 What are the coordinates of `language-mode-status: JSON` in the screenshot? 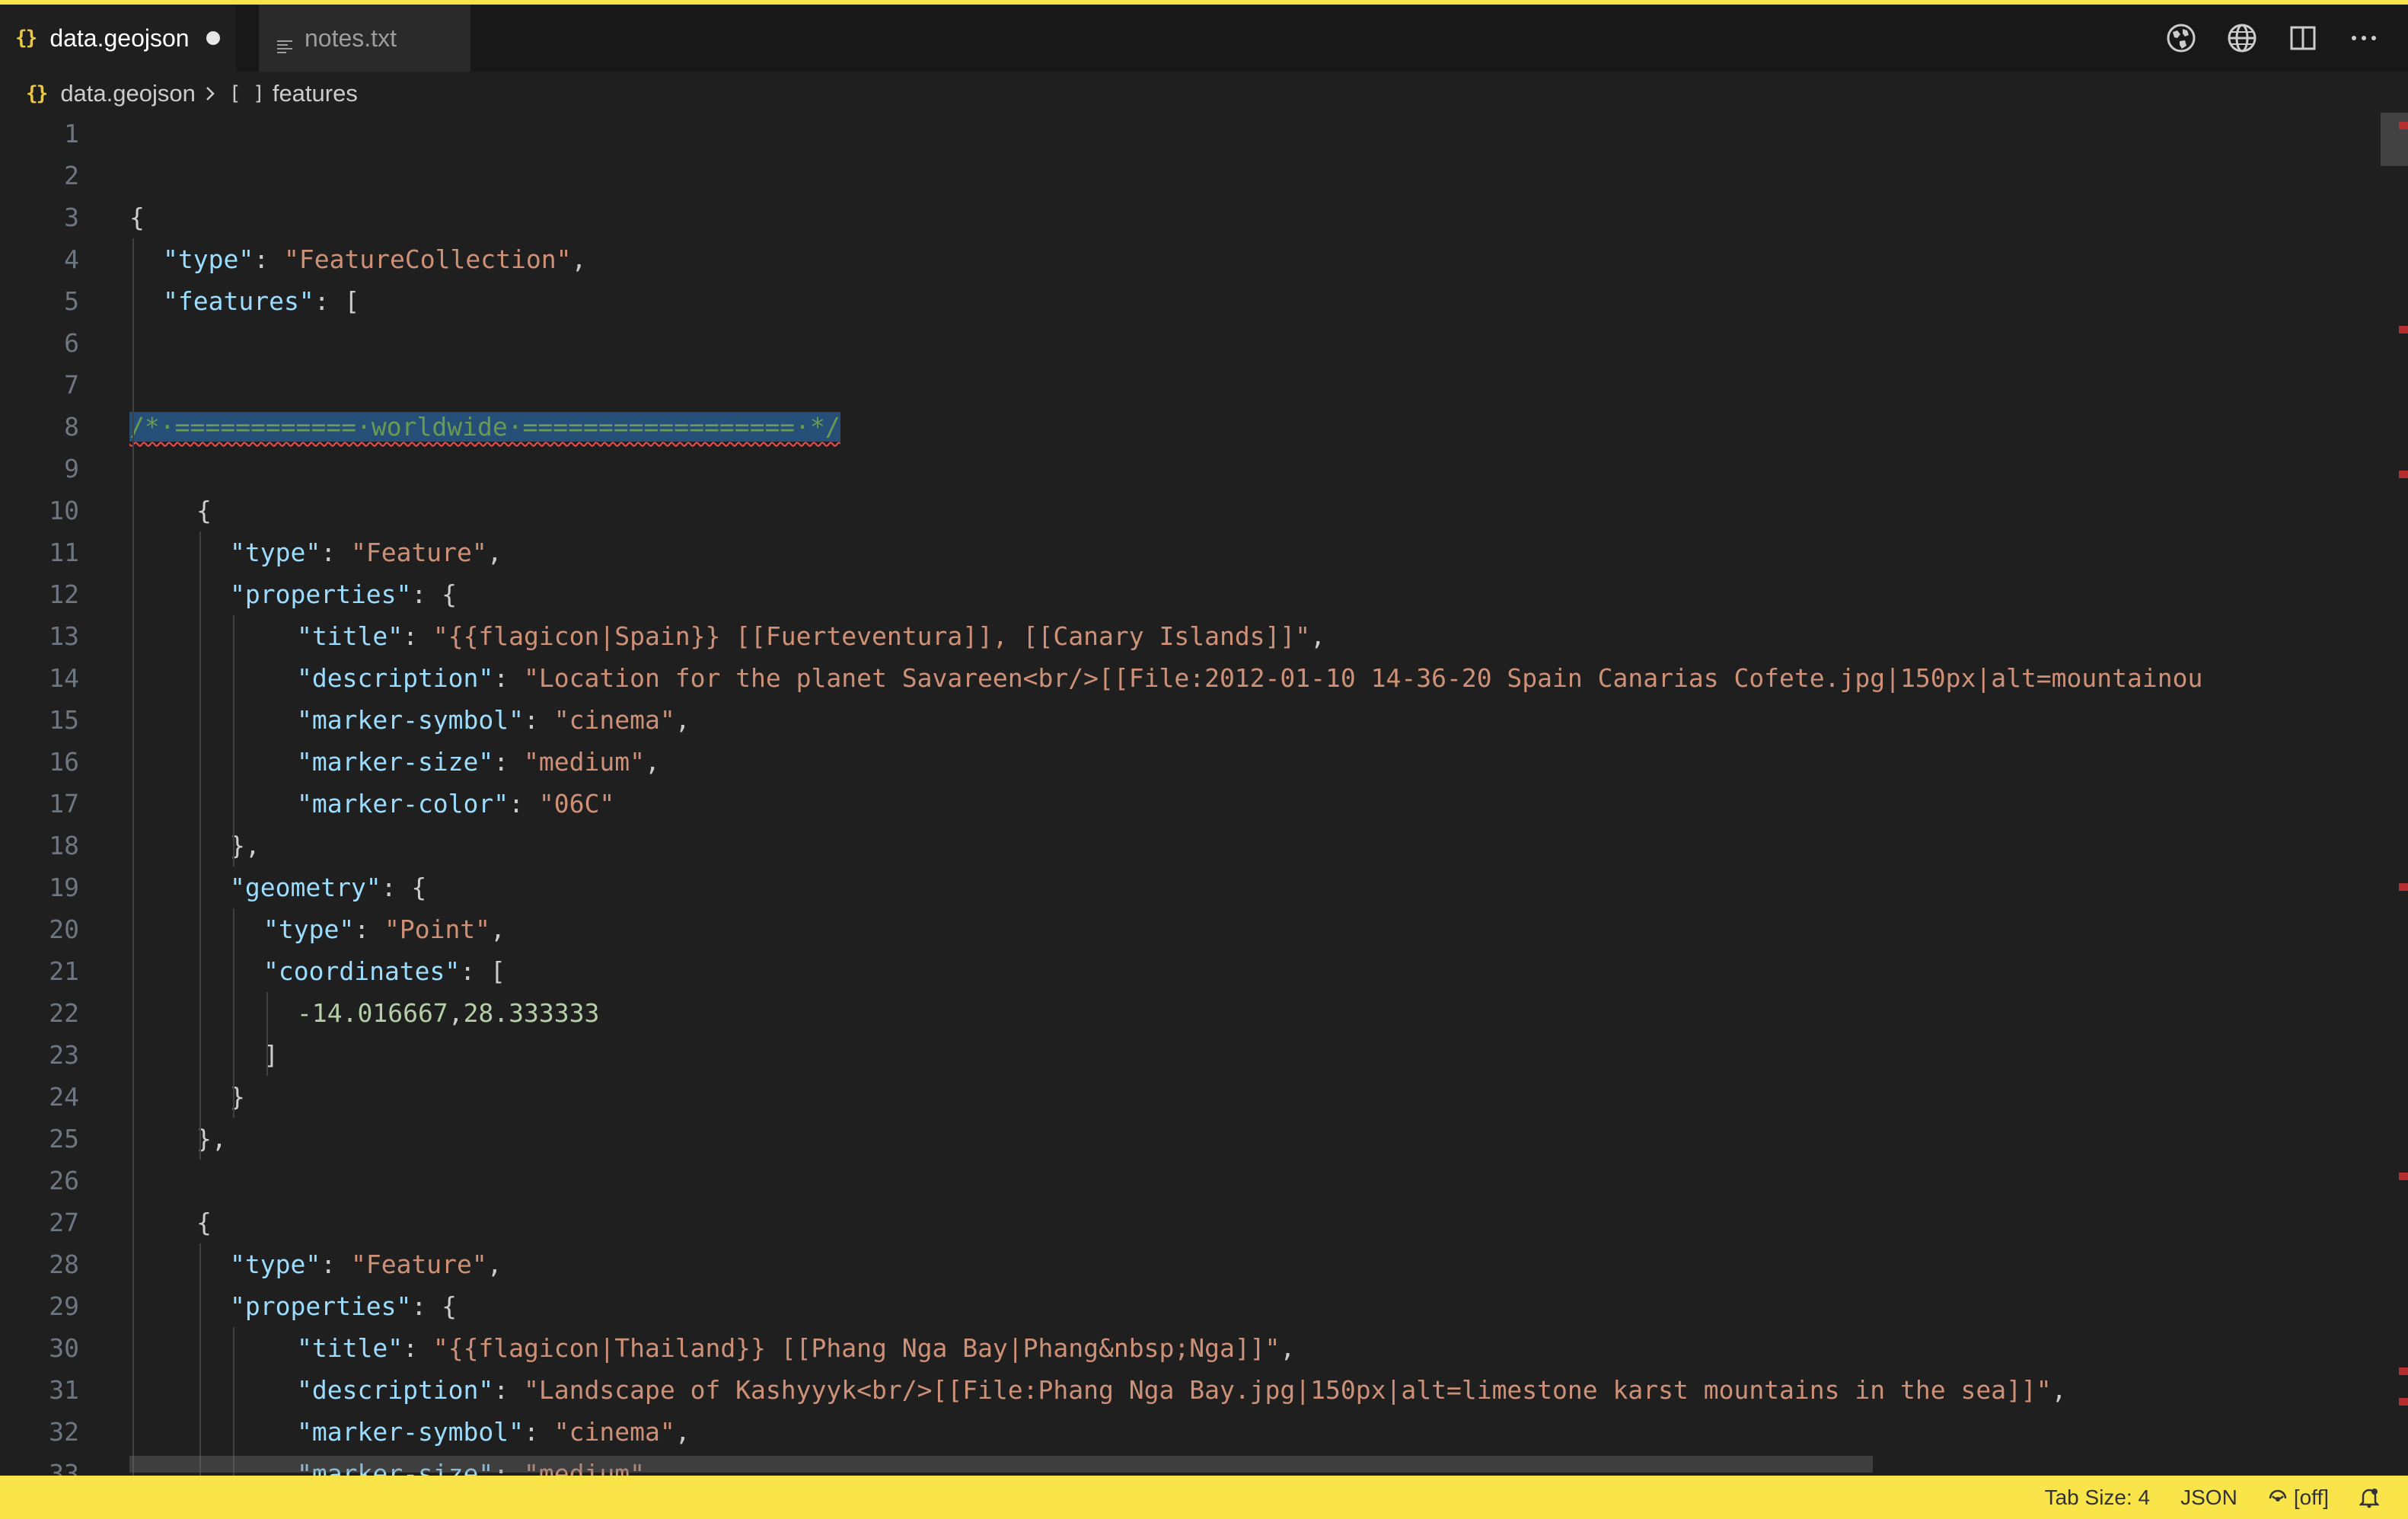 It's located at (2208, 1497).